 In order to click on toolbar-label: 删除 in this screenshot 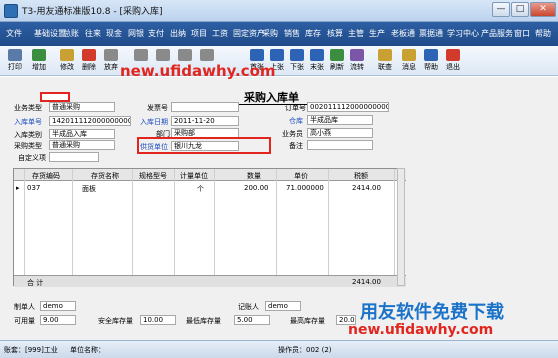, I will do `click(89, 67)`.